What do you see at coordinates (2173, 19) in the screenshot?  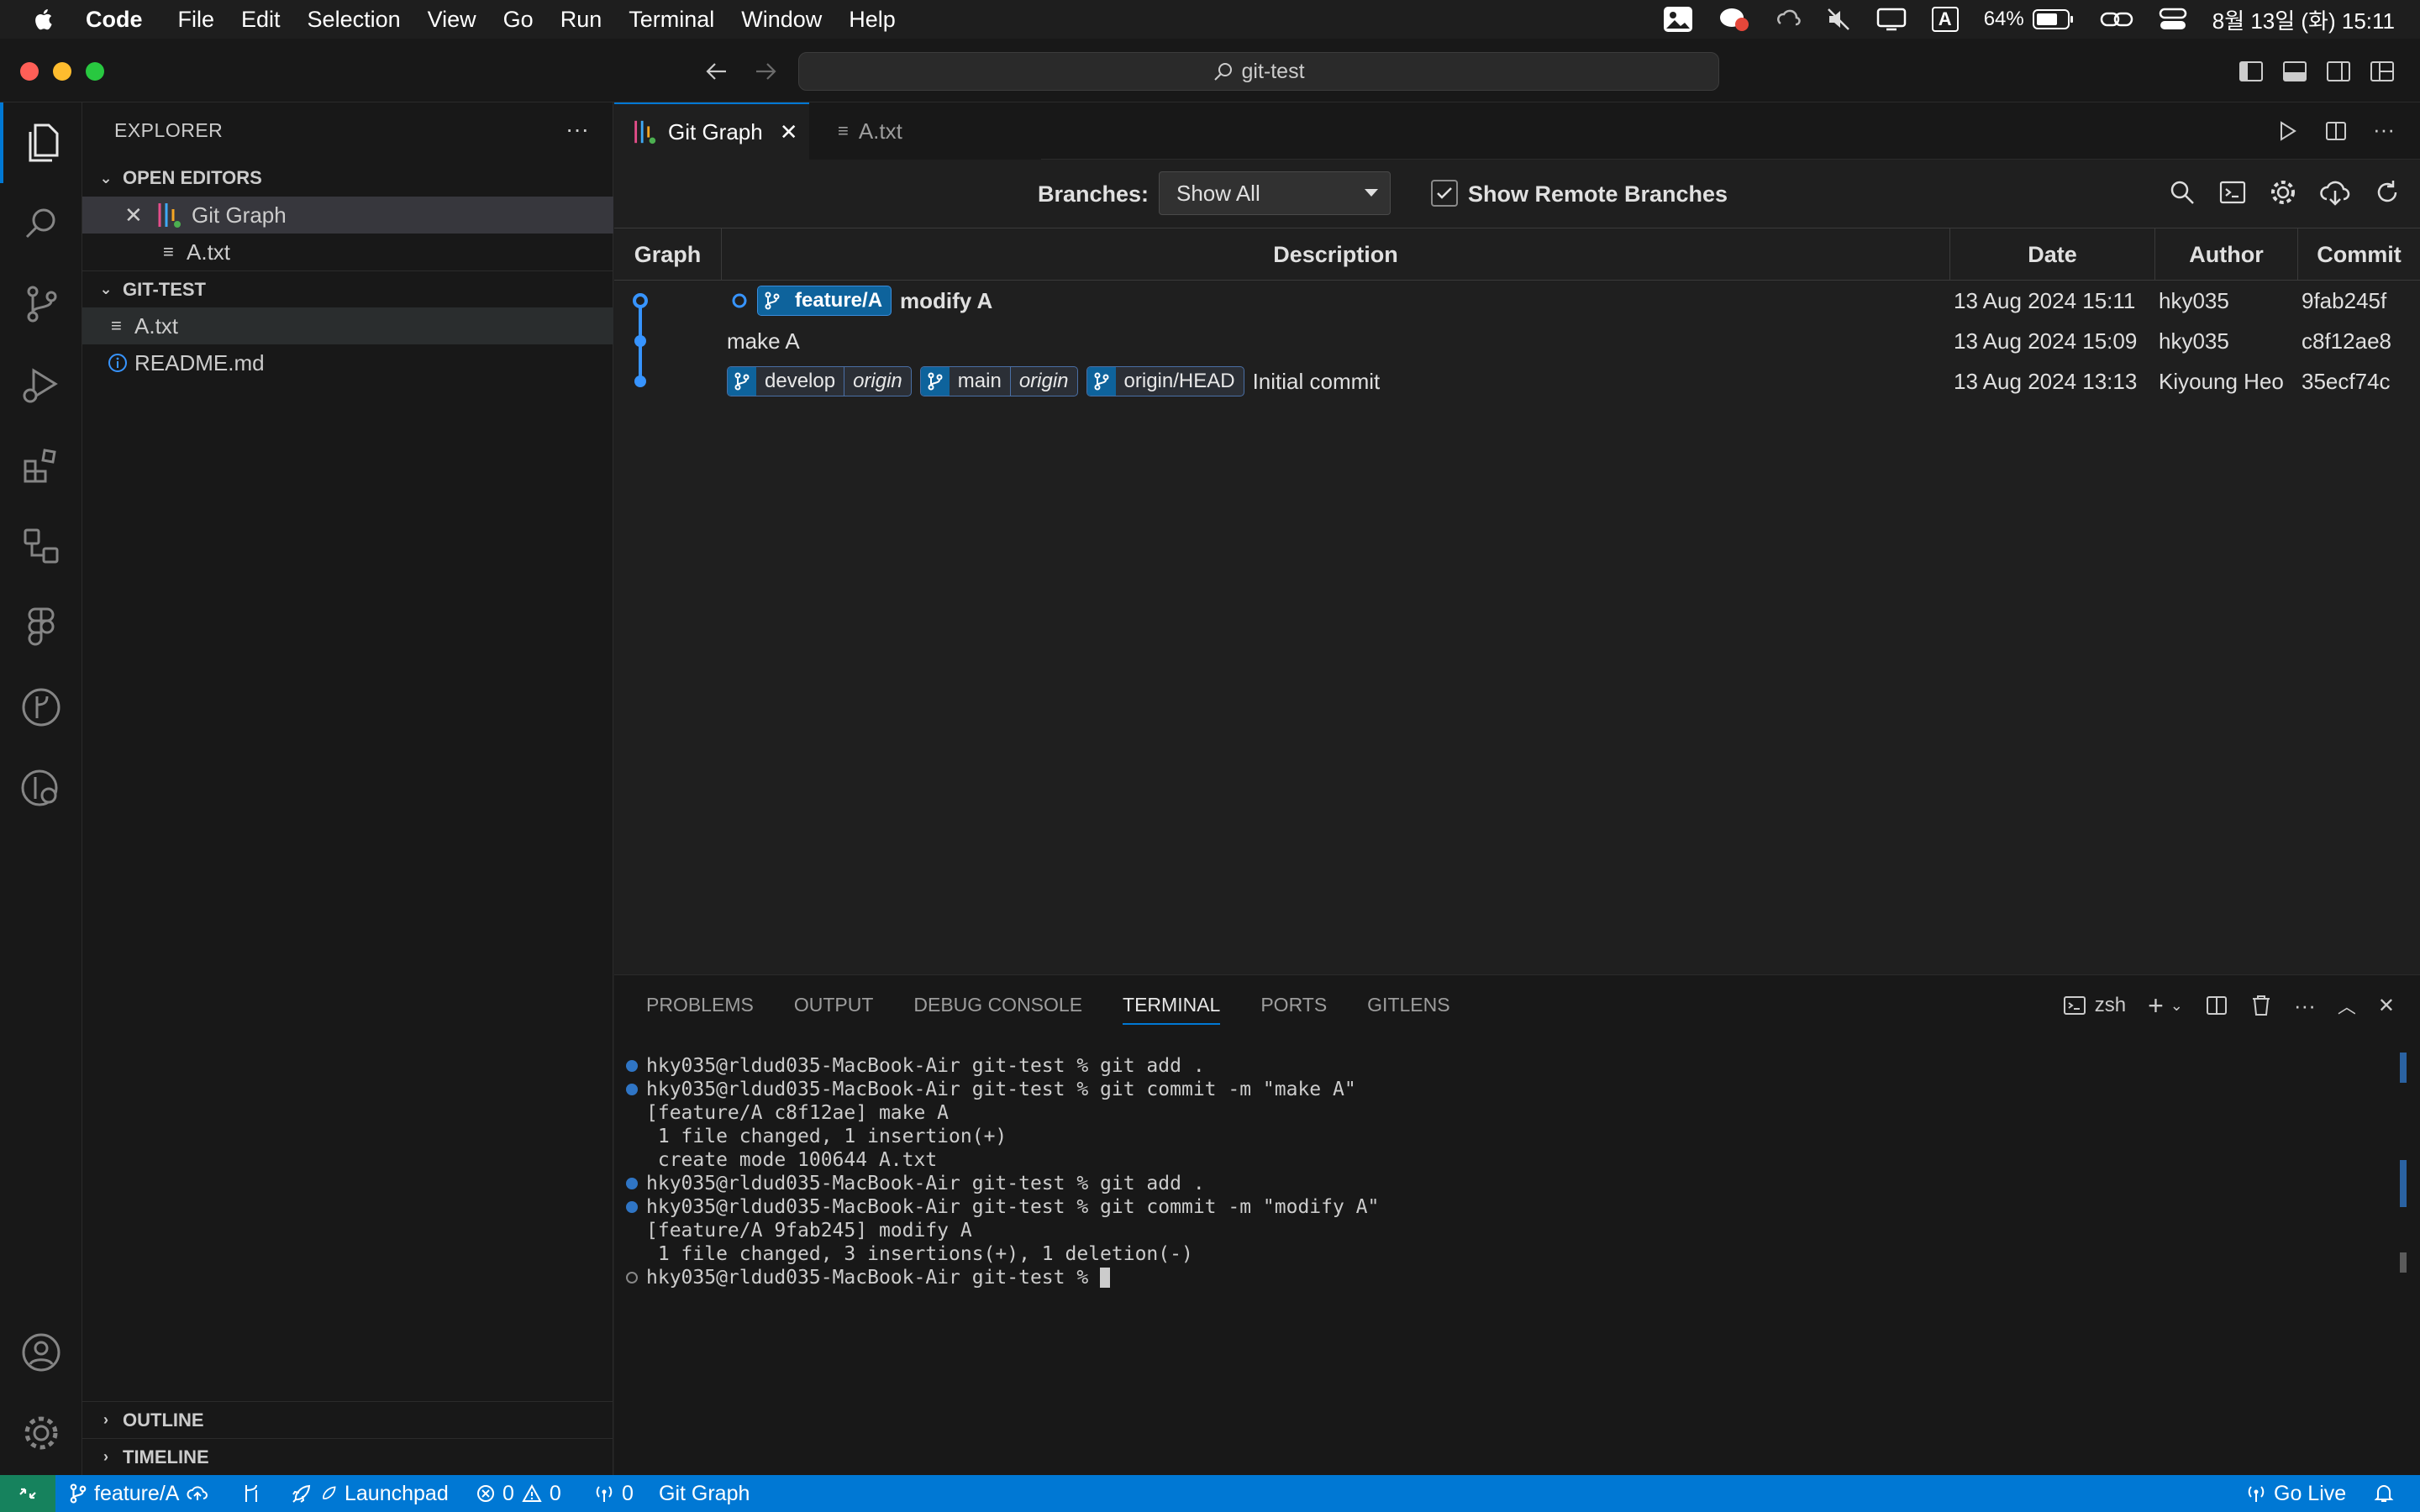 I see `control-center-icon` at bounding box center [2173, 19].